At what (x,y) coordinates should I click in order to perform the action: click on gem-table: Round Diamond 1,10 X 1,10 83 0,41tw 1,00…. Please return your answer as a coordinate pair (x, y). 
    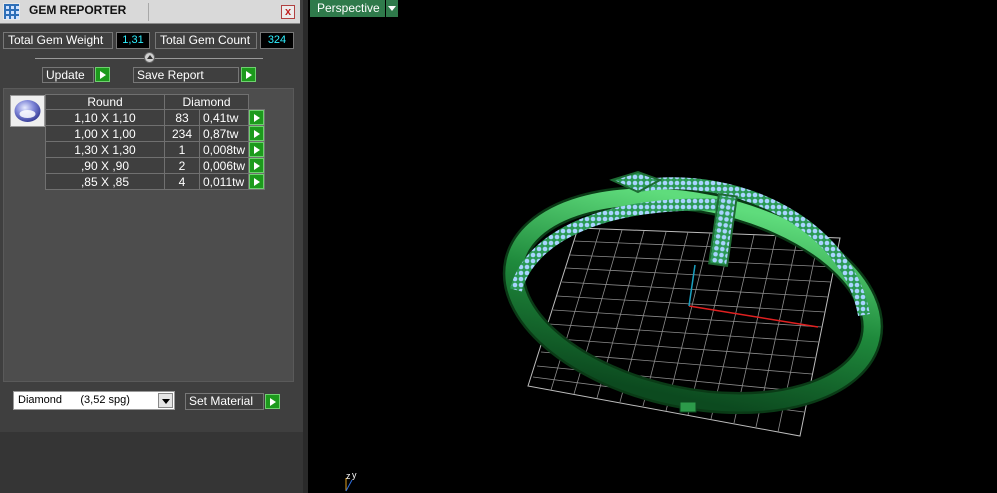
    Looking at the image, I should click on (155, 142).